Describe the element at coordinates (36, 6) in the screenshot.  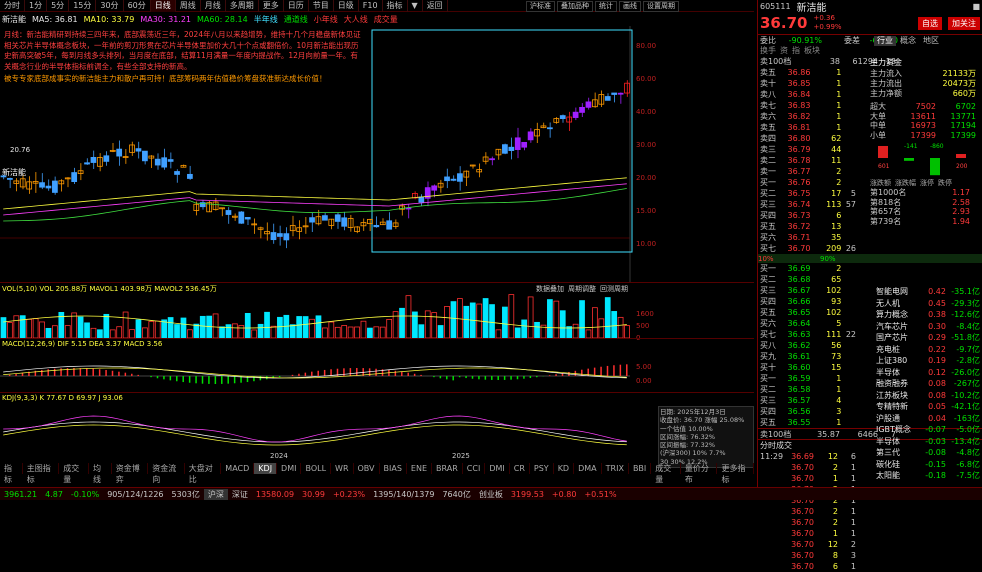
I see `period-tab: 1分` at that location.